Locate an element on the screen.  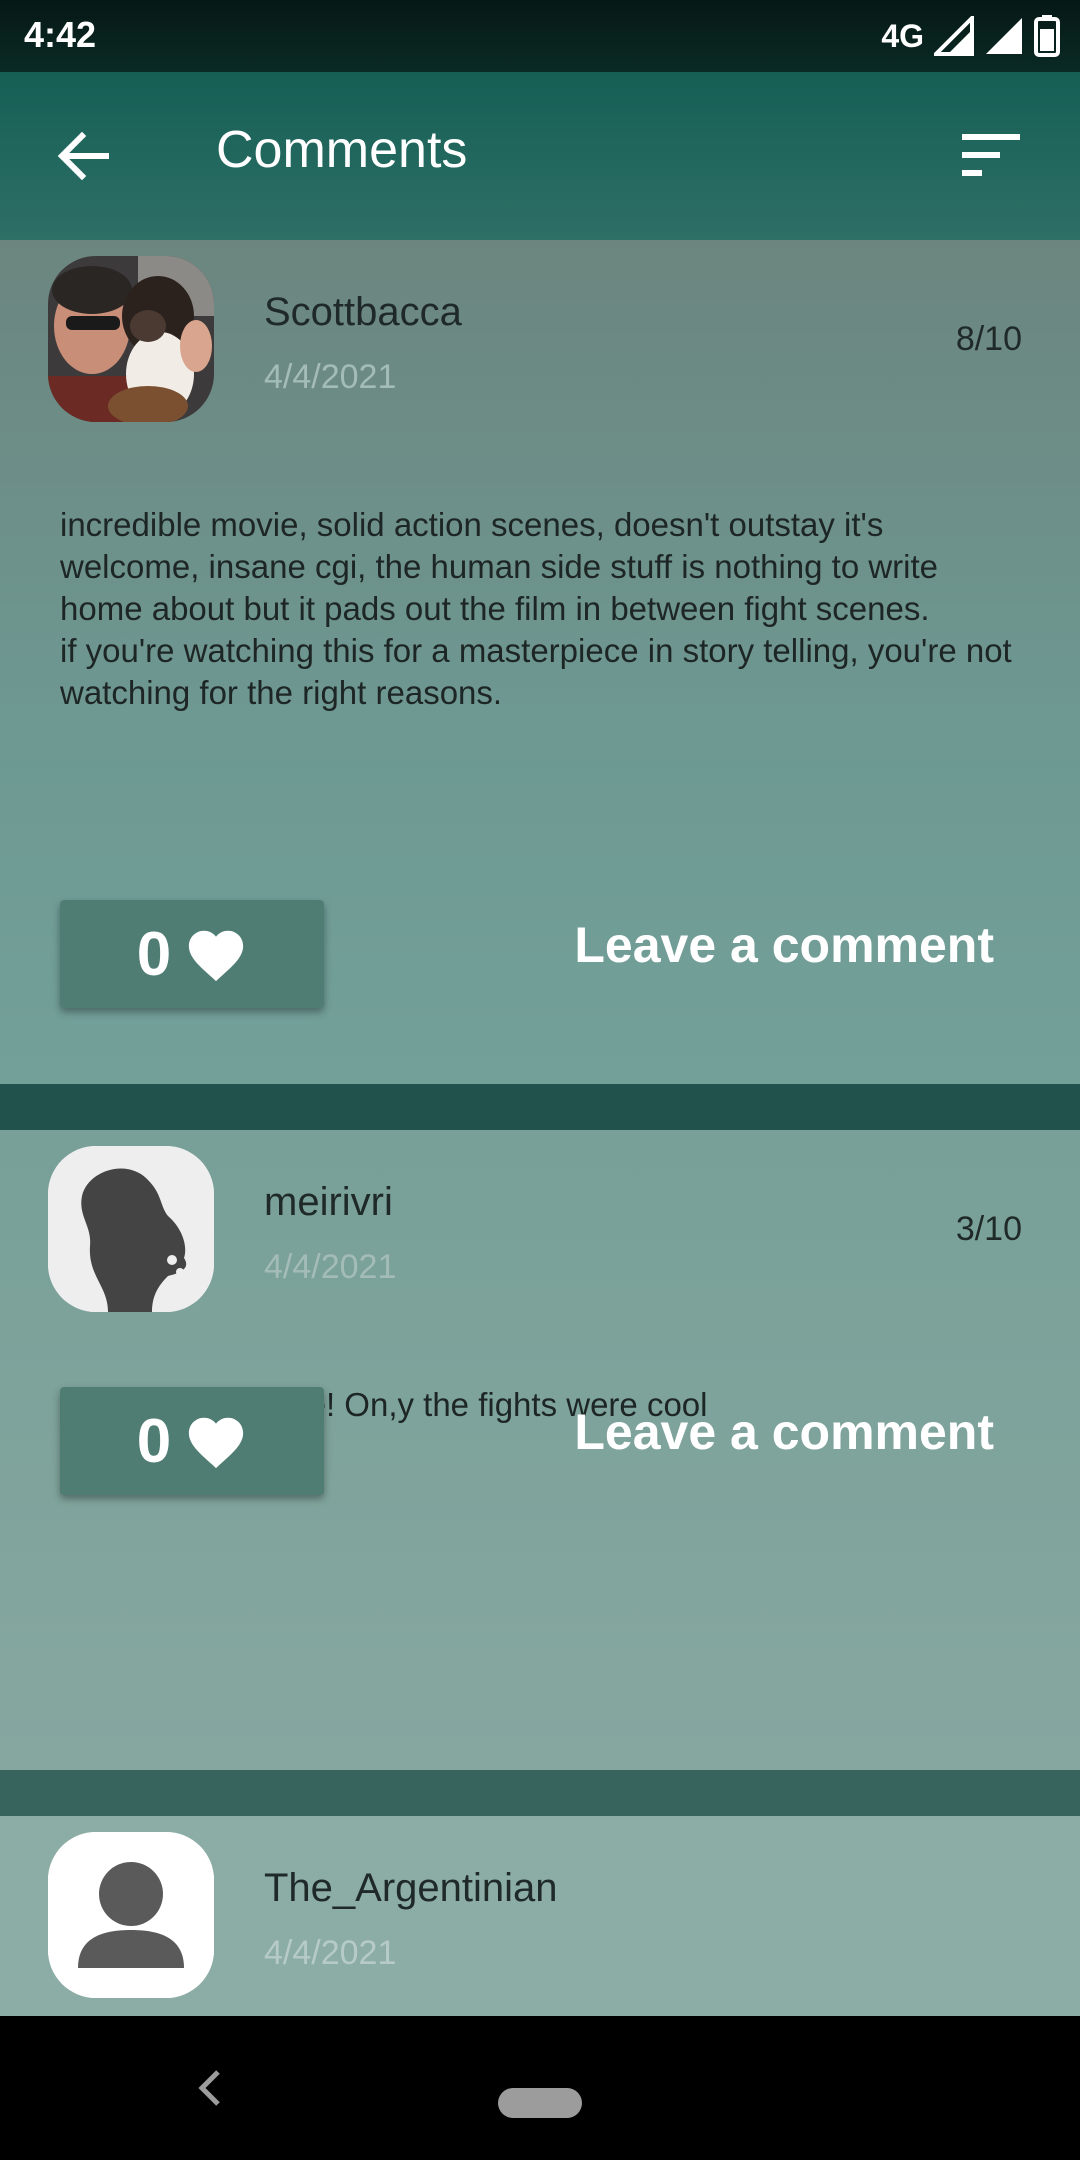
system-nav-bar is located at coordinates (540, 2088).